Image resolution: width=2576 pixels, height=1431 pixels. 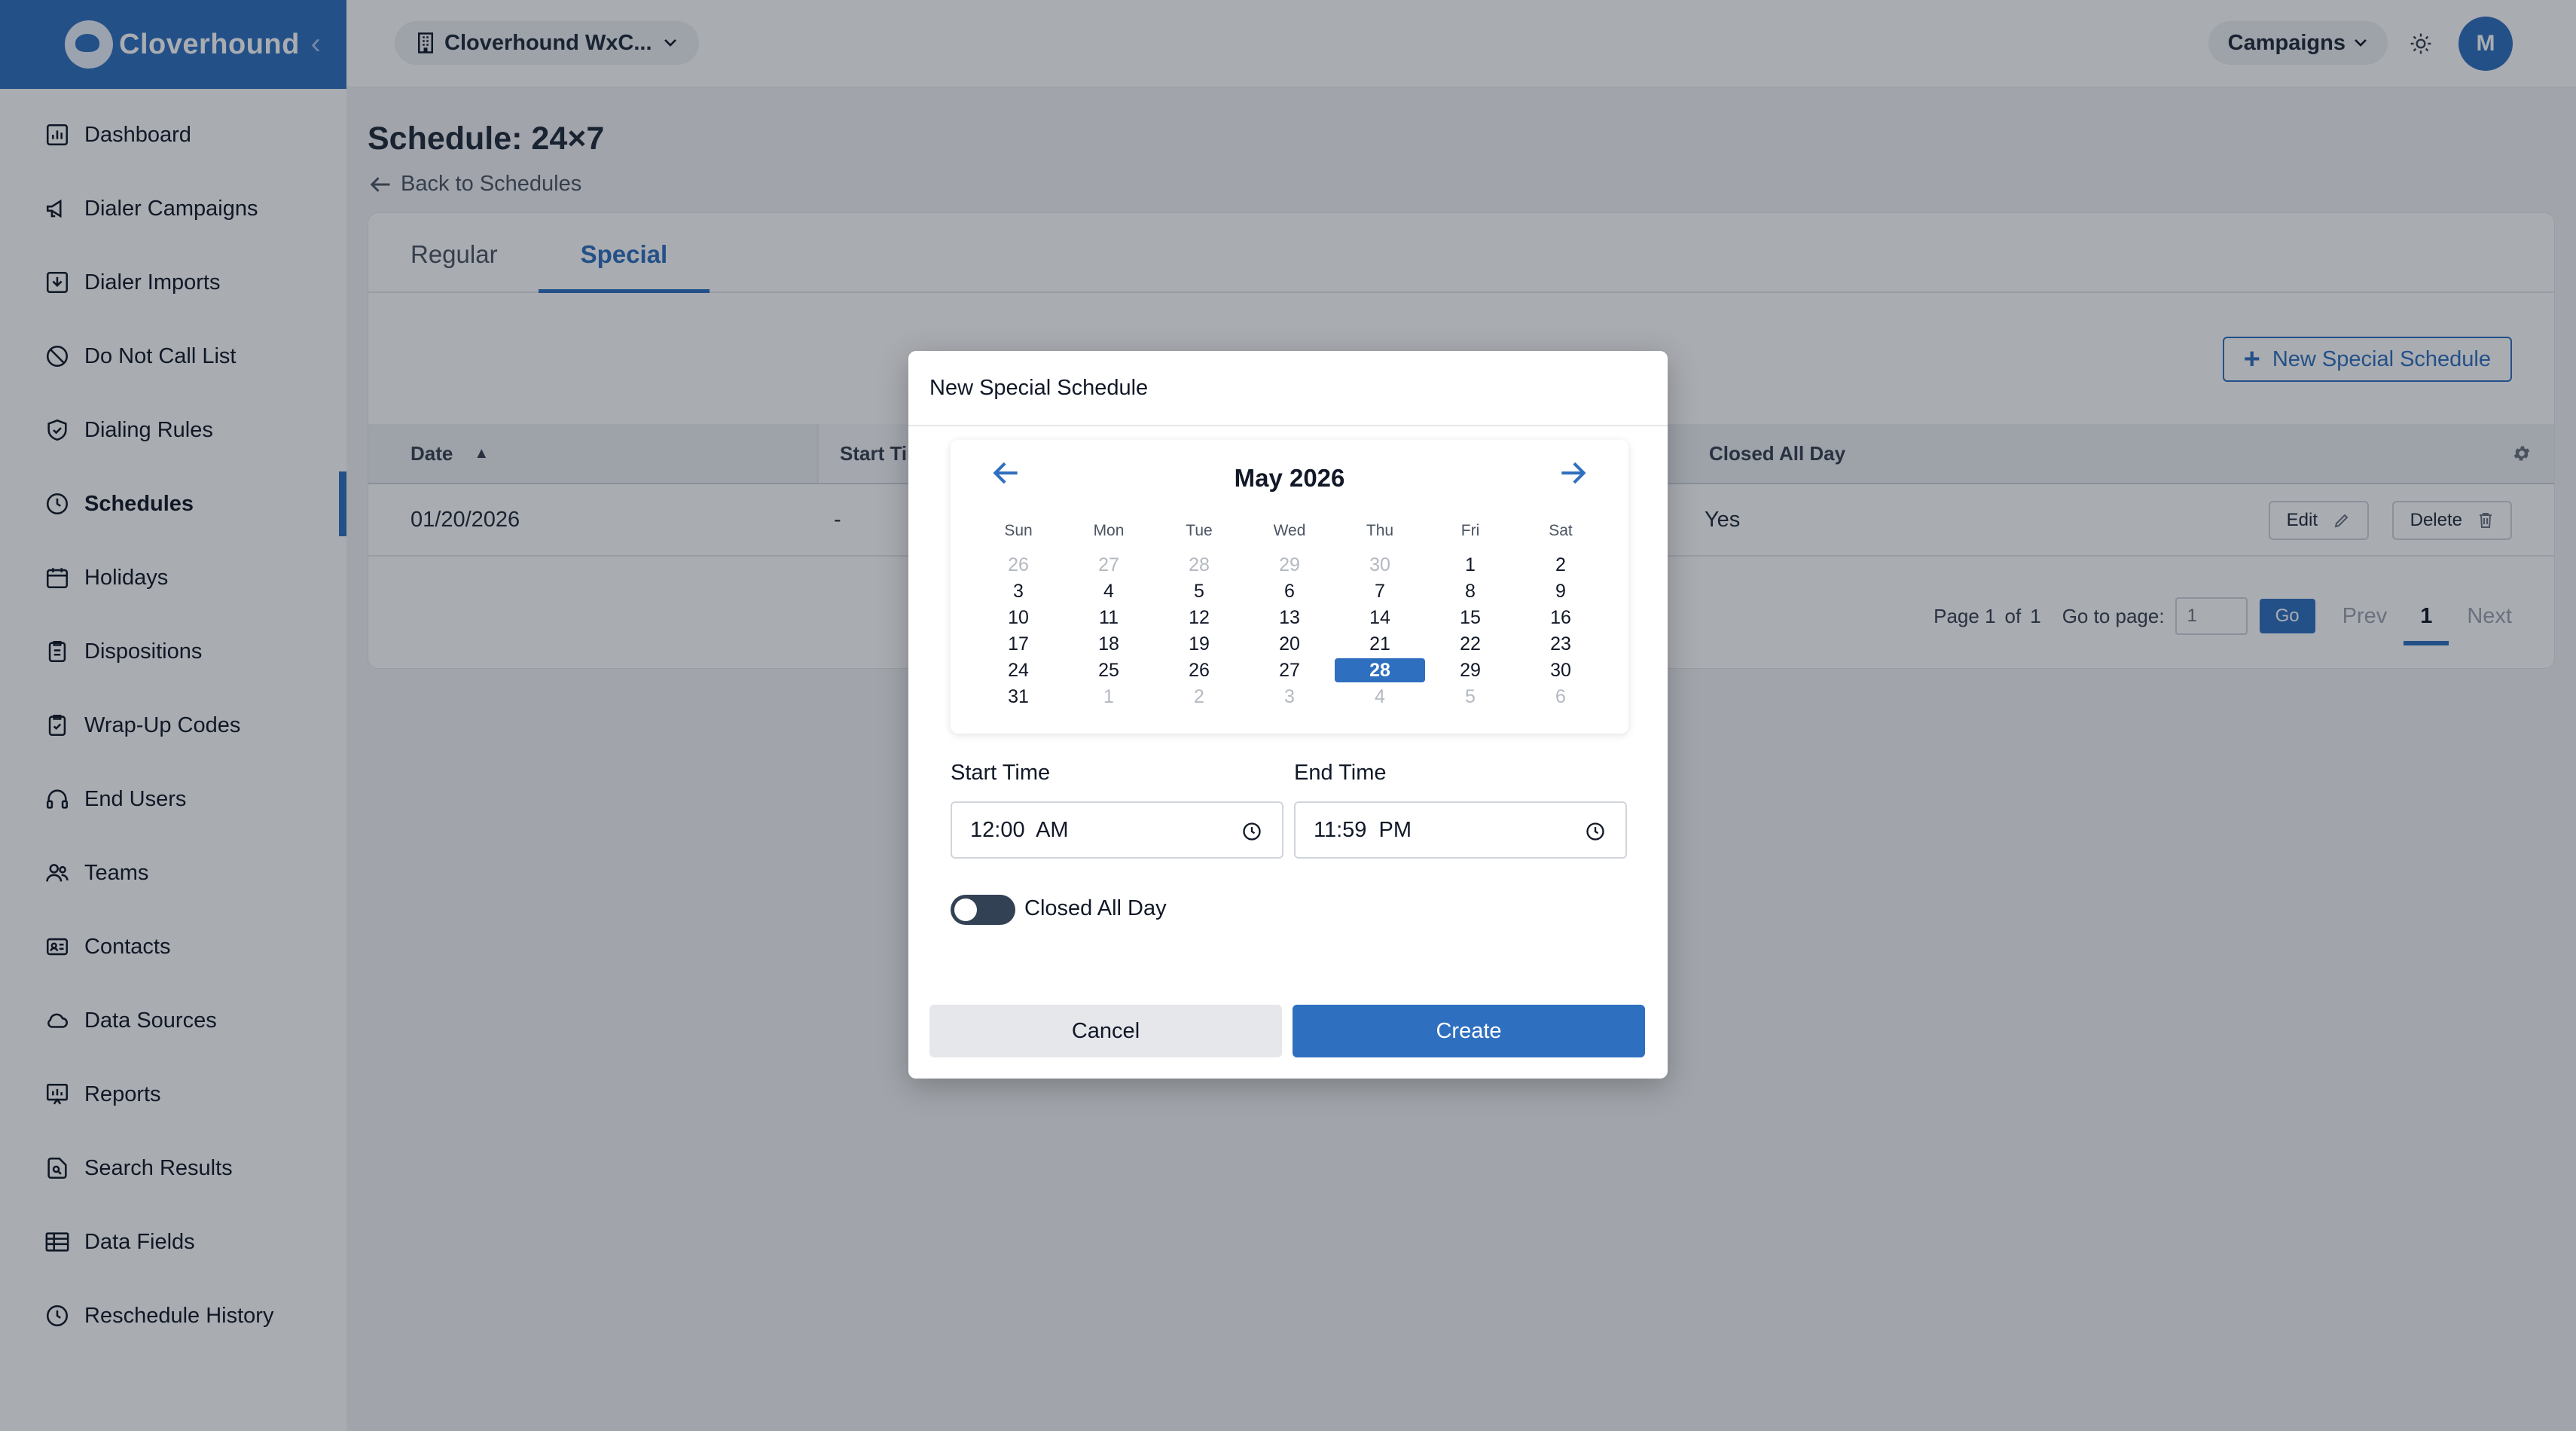 What do you see at coordinates (1380, 530) in the screenshot?
I see `weekday-label: Thu` at bounding box center [1380, 530].